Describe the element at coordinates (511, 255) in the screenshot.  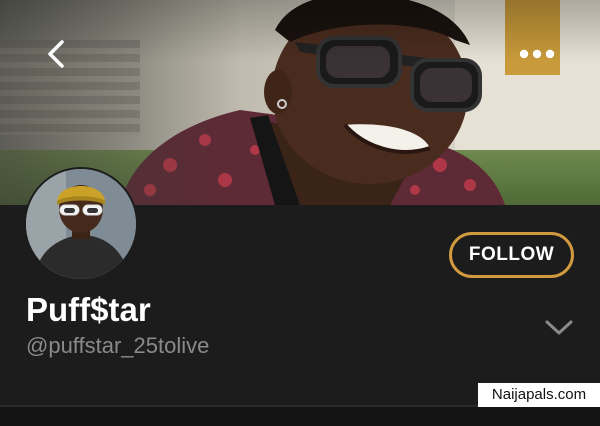
I see `follow-button: FOLLOW` at that location.